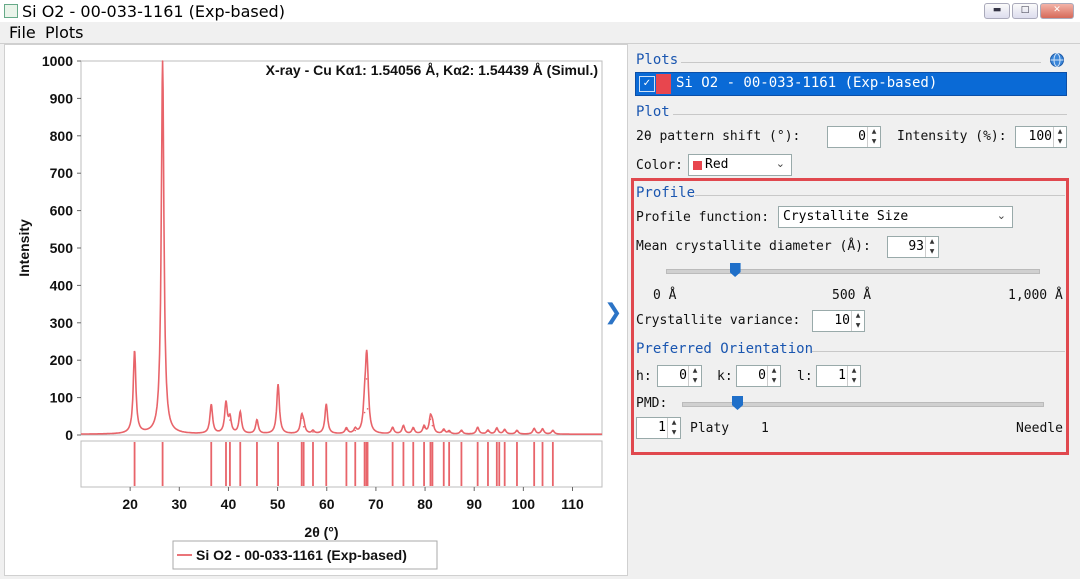  I want to click on variance-spinner: 10 ▲ ▼, so click(838, 321).